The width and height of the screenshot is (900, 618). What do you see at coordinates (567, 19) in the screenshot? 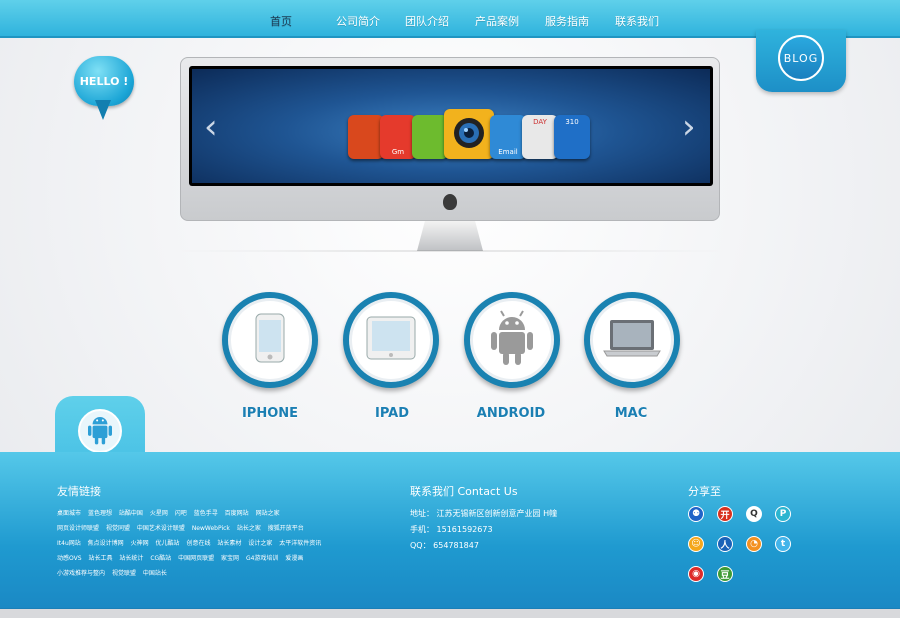
I see `nav-service-guide: 服务指南` at bounding box center [567, 19].